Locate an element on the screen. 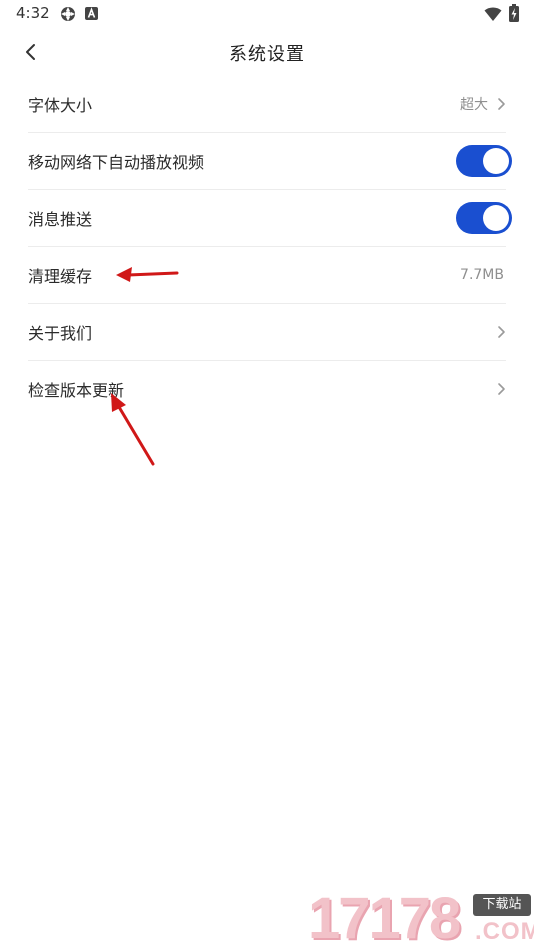  push-toggle is located at coordinates (484, 218).